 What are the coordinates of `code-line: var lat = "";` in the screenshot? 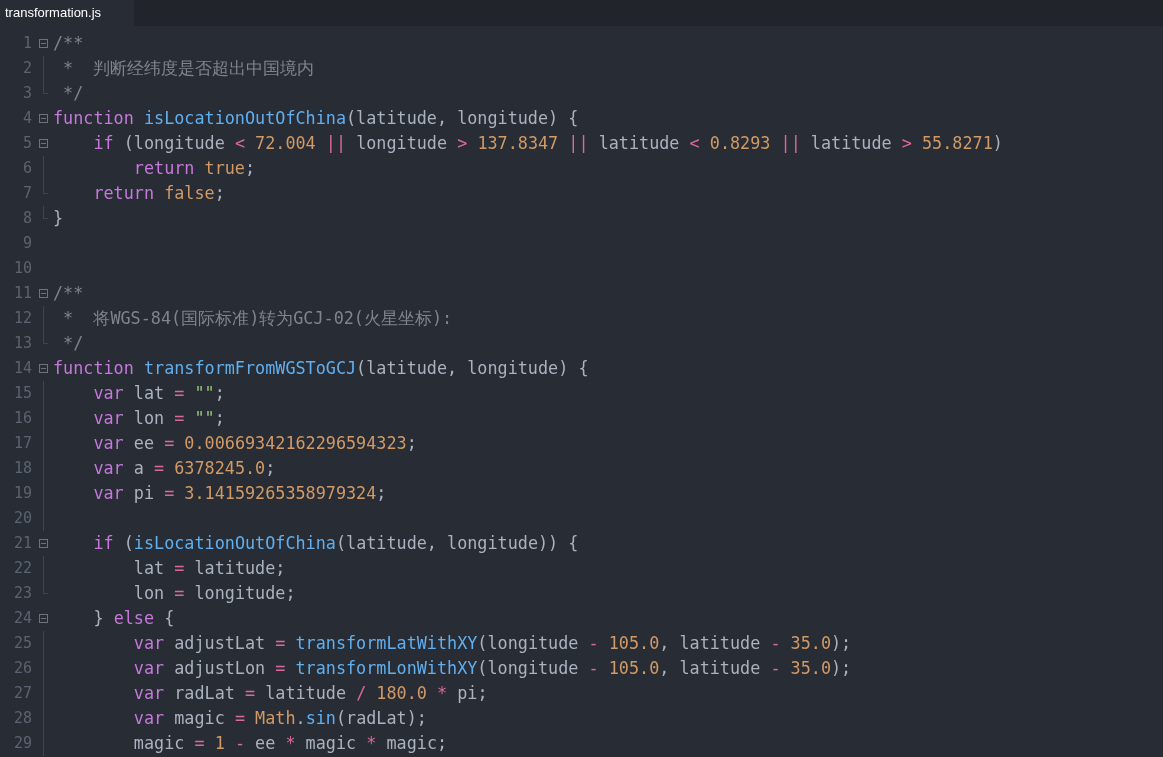 It's located at (158, 393).